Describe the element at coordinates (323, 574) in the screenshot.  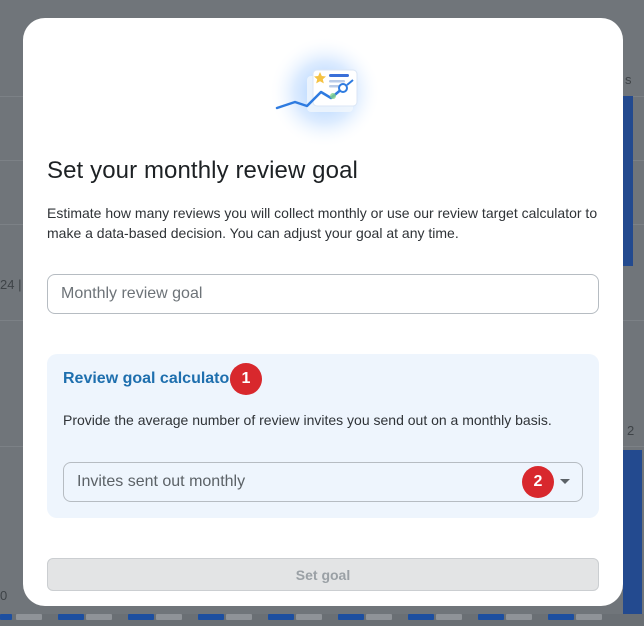
I see `set-goal-button: Set goal` at that location.